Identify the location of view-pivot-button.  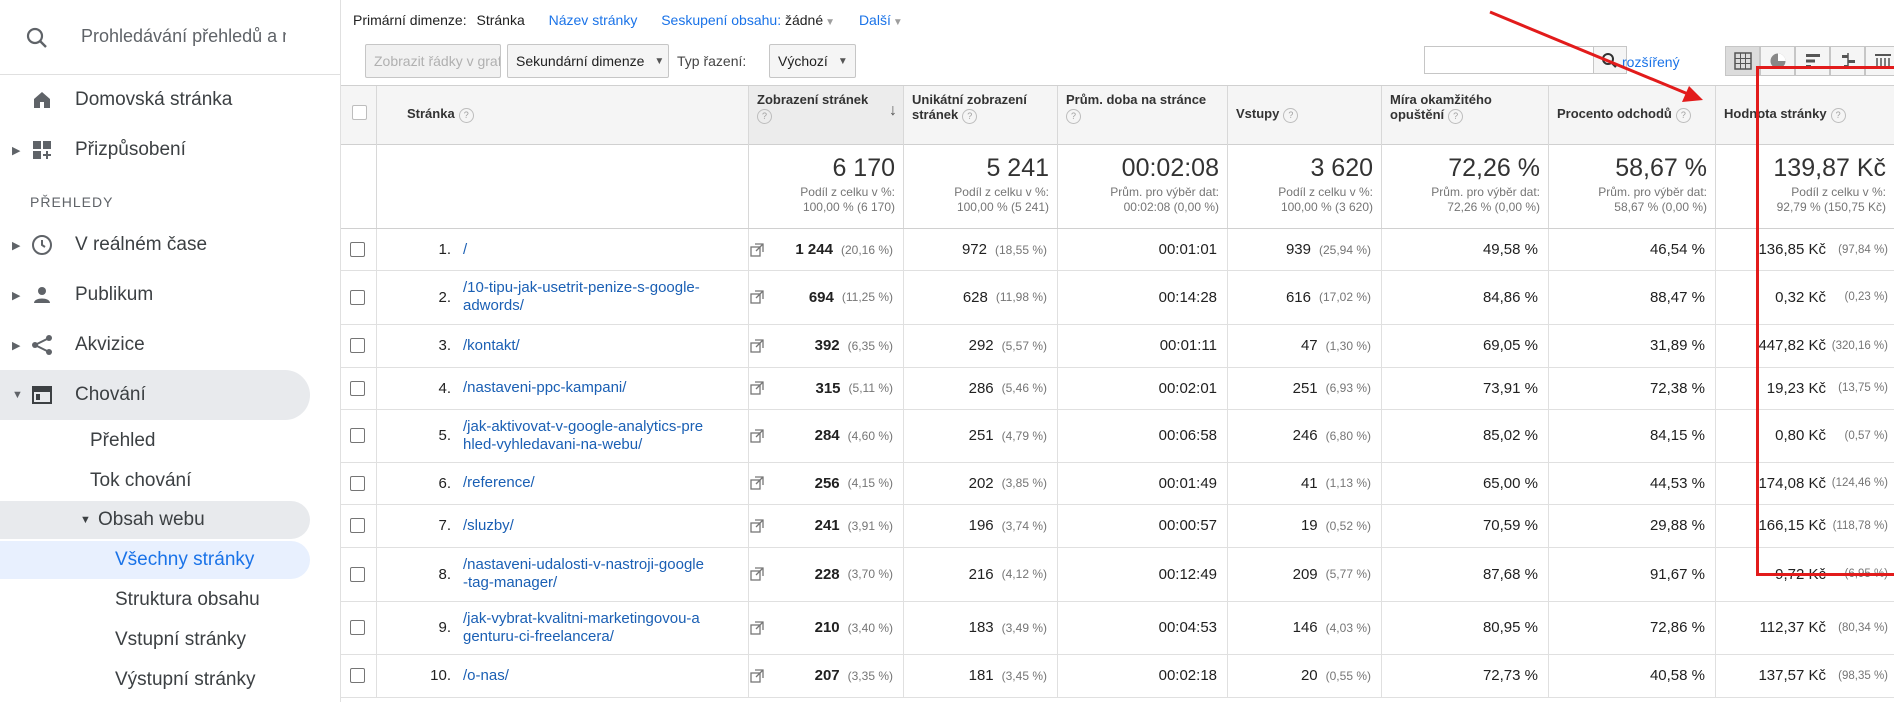
(1879, 61).